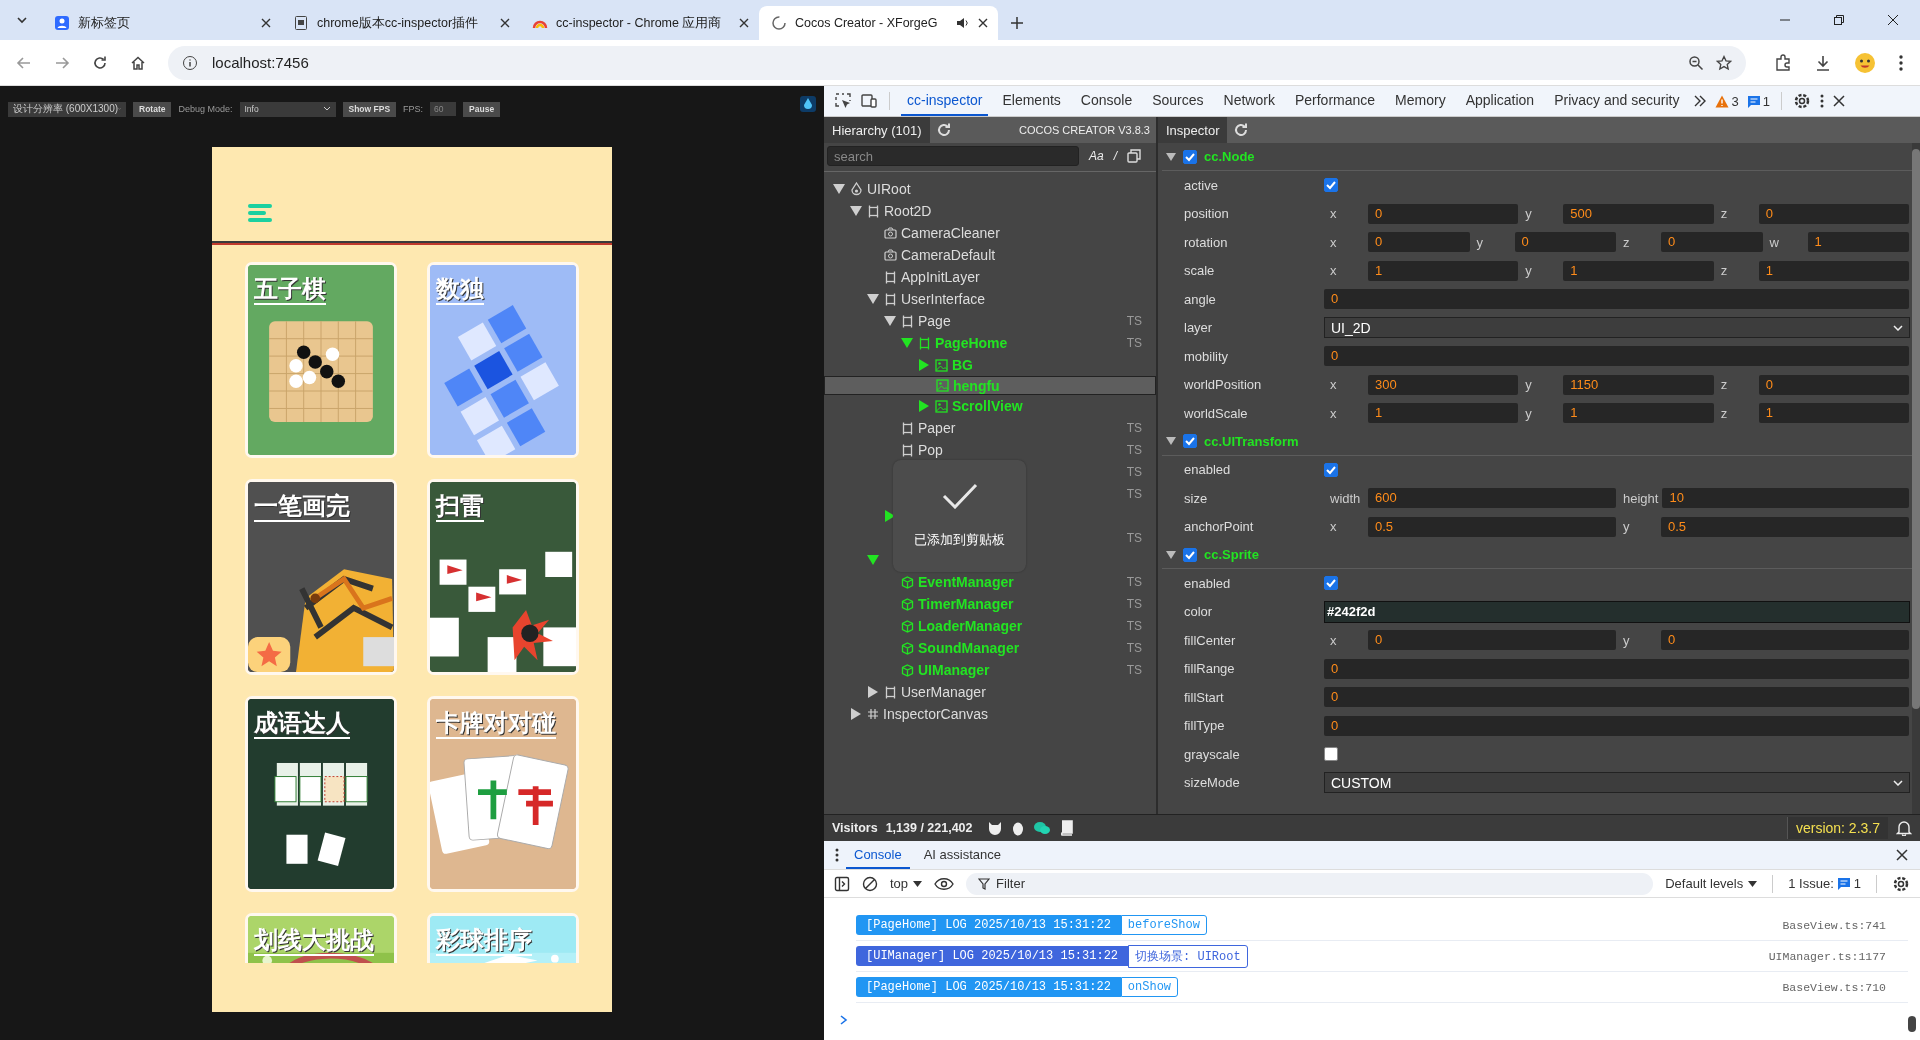  Describe the element at coordinates (990, 277) in the screenshot. I see `tree-item: AppInitLayer` at that location.